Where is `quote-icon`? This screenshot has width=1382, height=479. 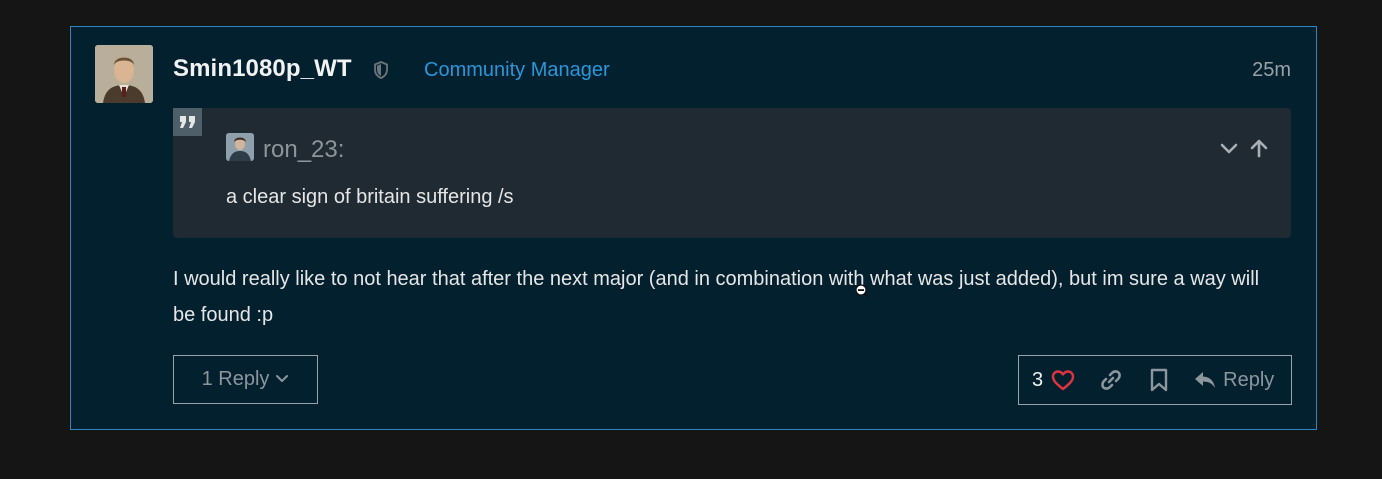 quote-icon is located at coordinates (187, 122).